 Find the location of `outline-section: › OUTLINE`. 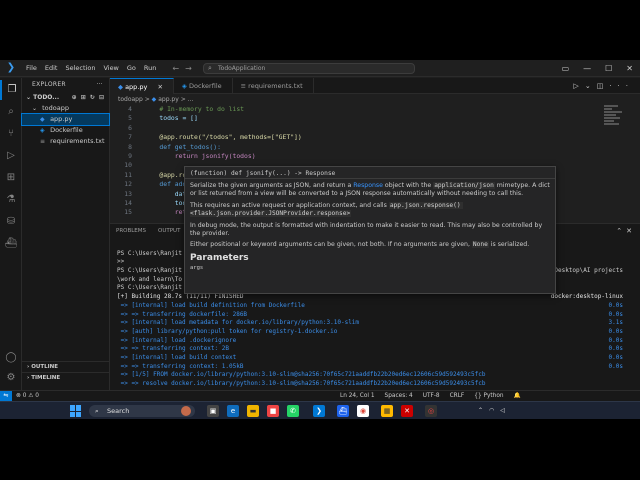

outline-section: › OUTLINE is located at coordinates (66, 366).